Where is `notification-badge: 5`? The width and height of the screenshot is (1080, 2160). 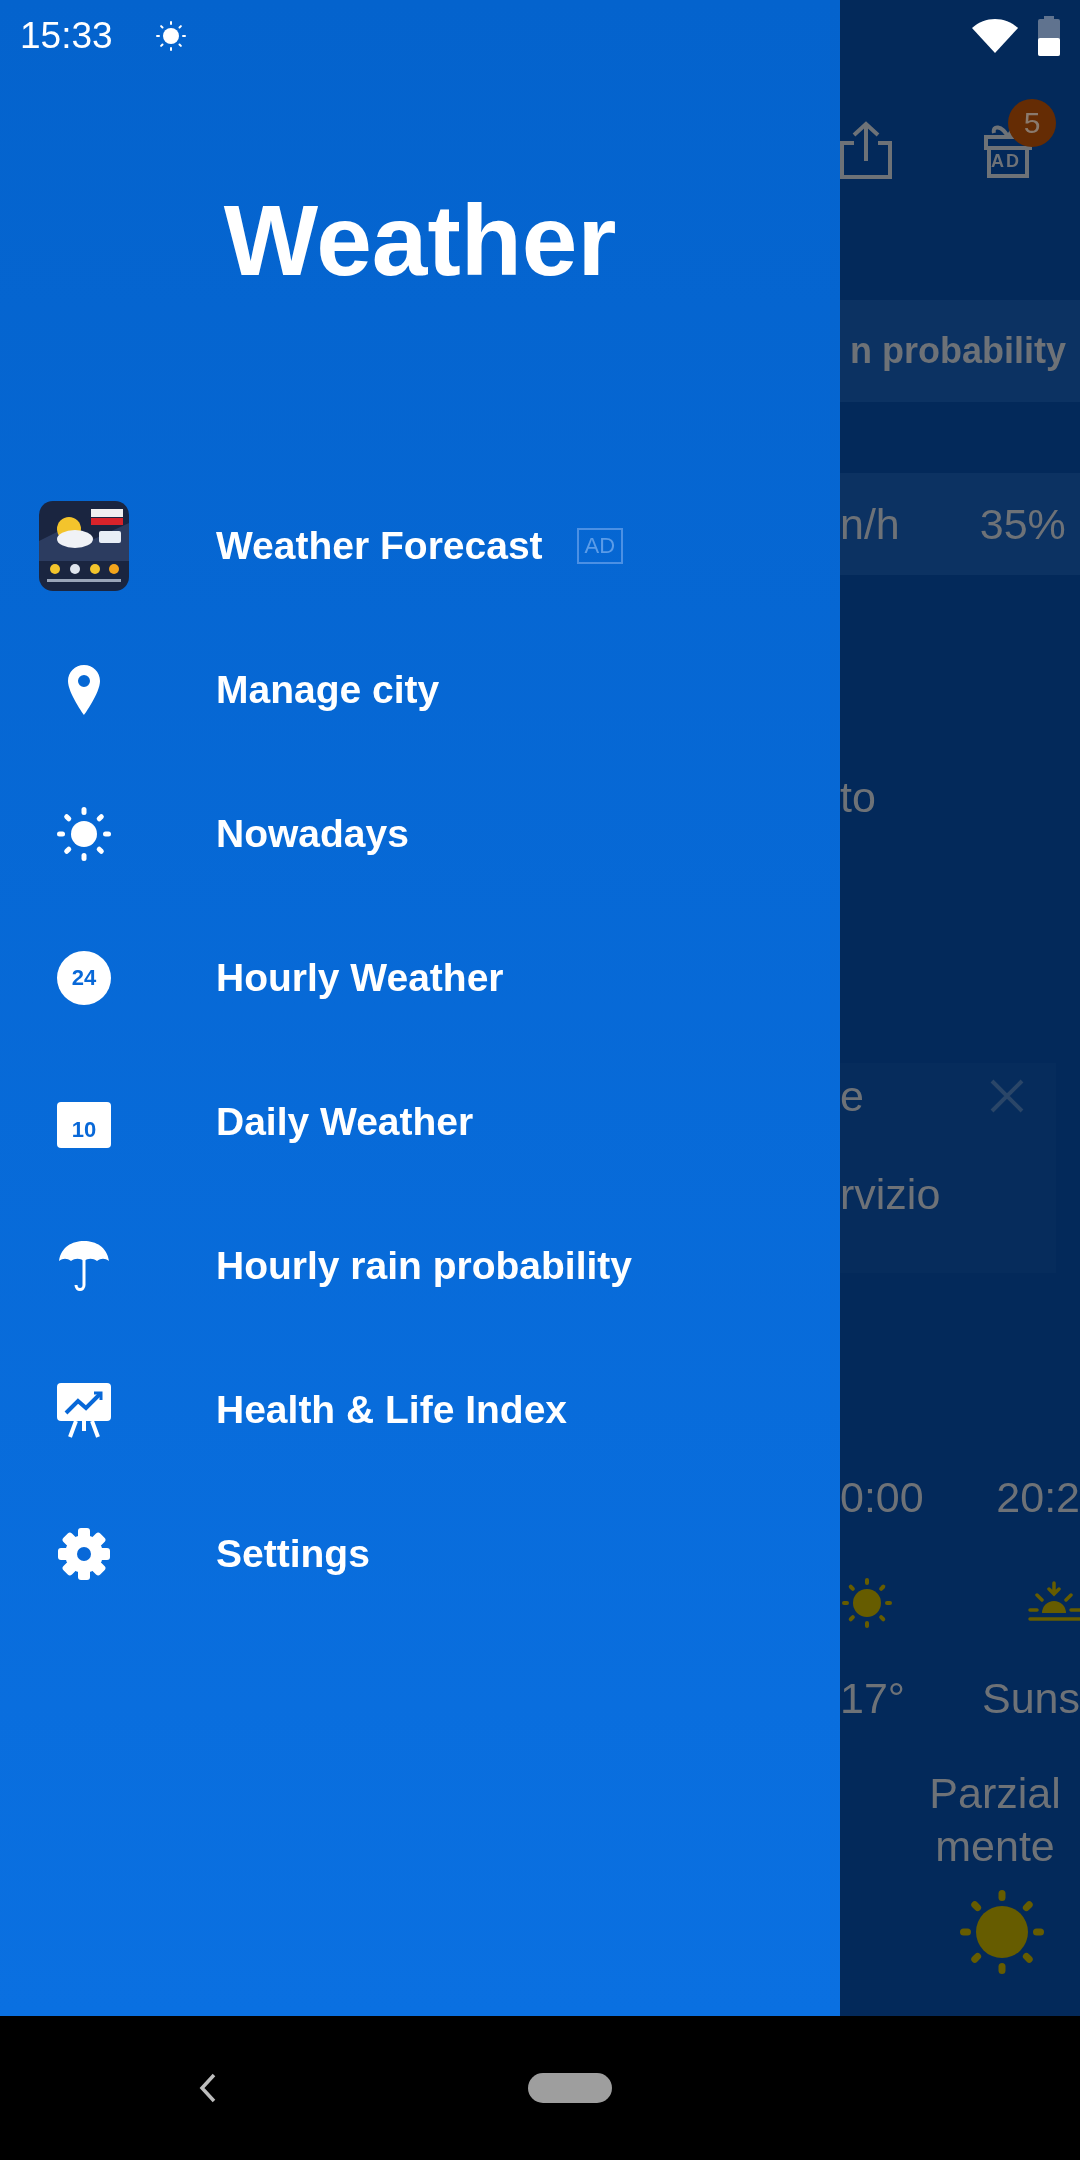
notification-badge: 5 is located at coordinates (1032, 123).